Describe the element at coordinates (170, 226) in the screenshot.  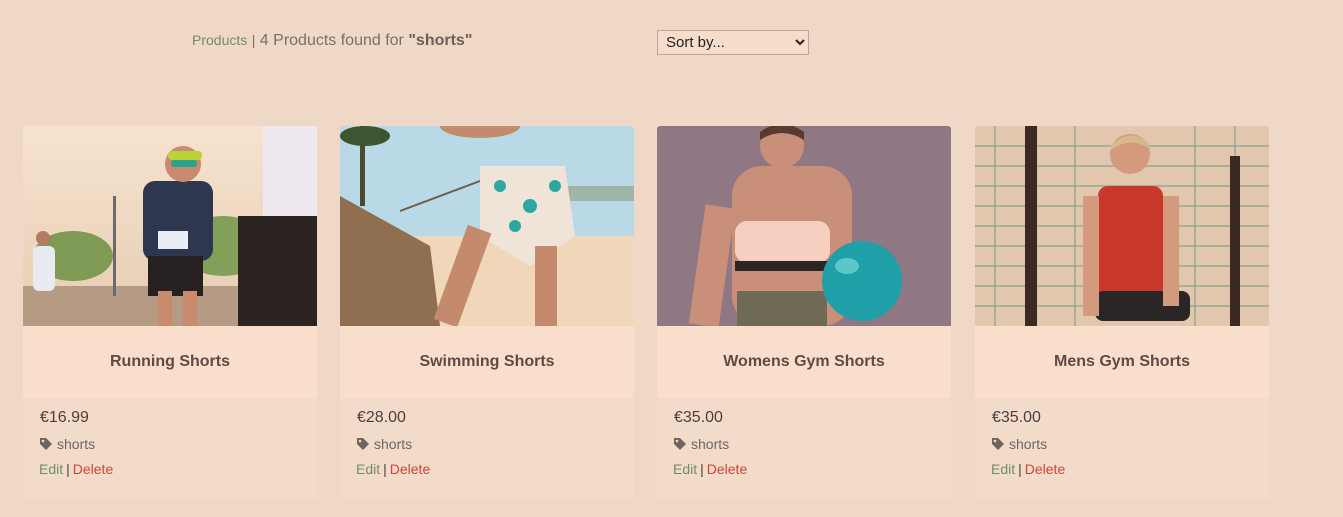
I see `product-image-running-shorts` at that location.